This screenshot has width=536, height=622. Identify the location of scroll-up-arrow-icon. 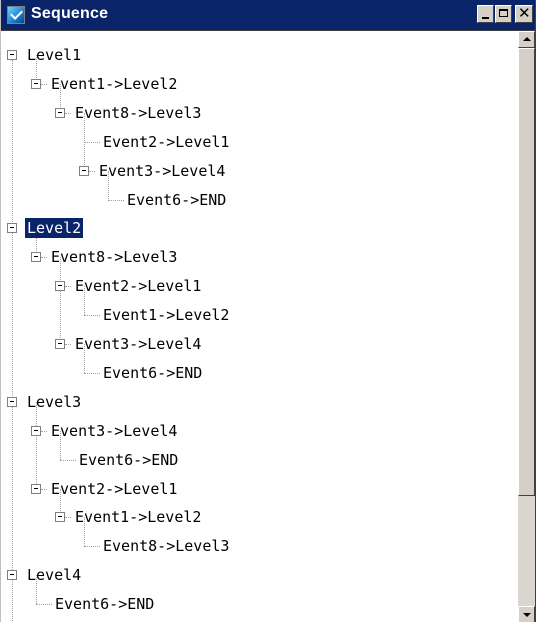
(527, 39).